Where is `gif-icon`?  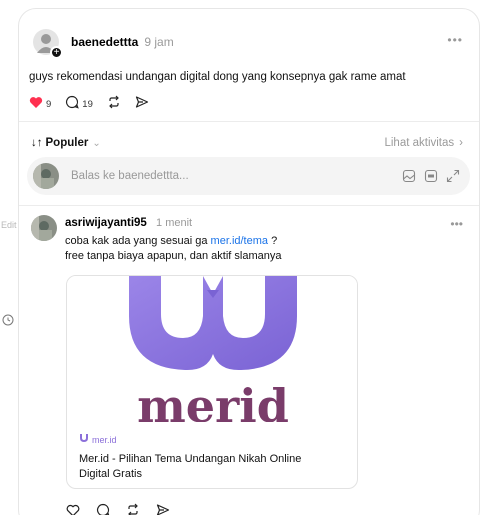 gif-icon is located at coordinates (431, 176).